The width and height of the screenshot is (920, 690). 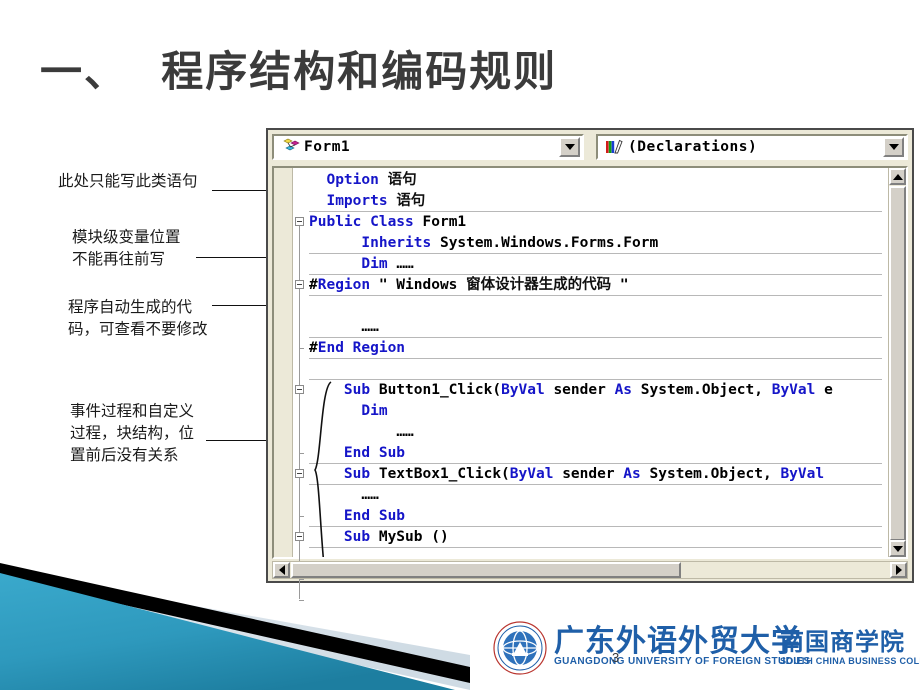 I want to click on class-dropdown-arrow, so click(x=569, y=147).